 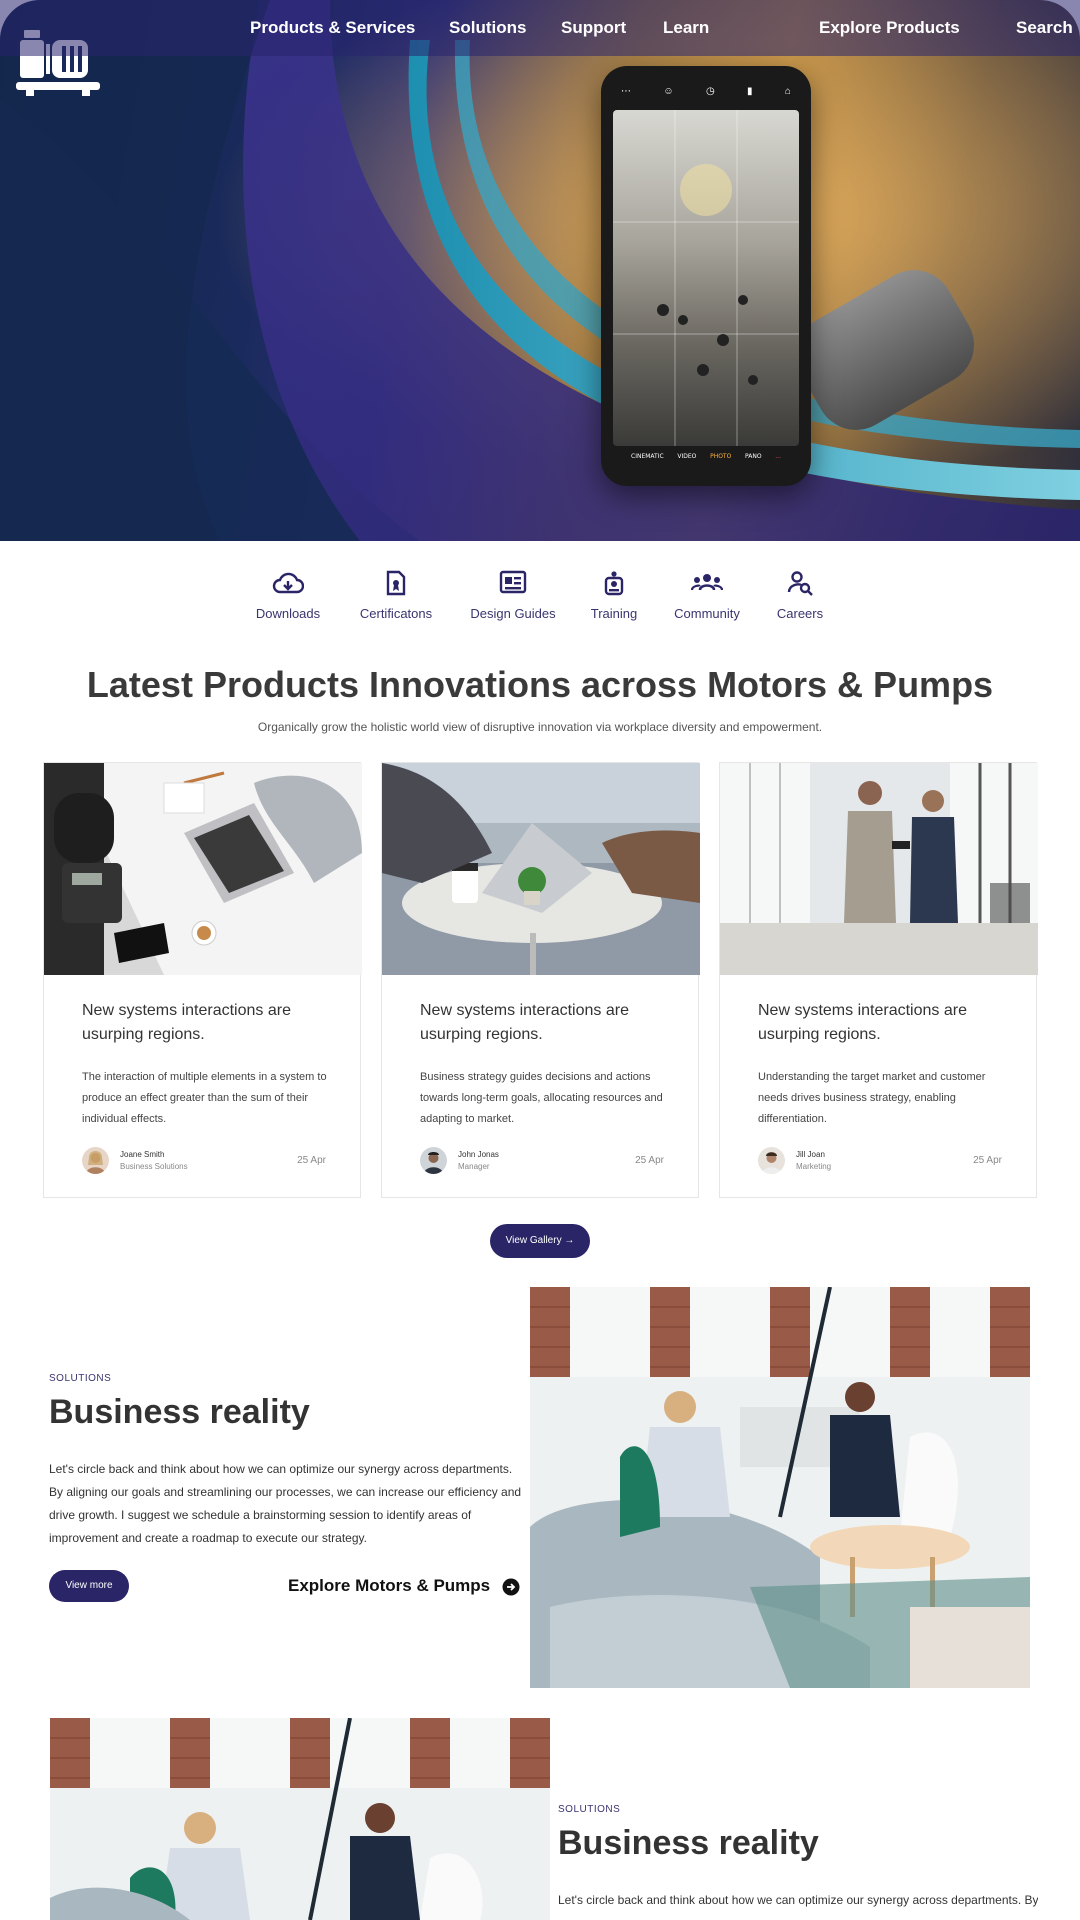 I want to click on mode-label-active: PHOTO, so click(x=721, y=456).